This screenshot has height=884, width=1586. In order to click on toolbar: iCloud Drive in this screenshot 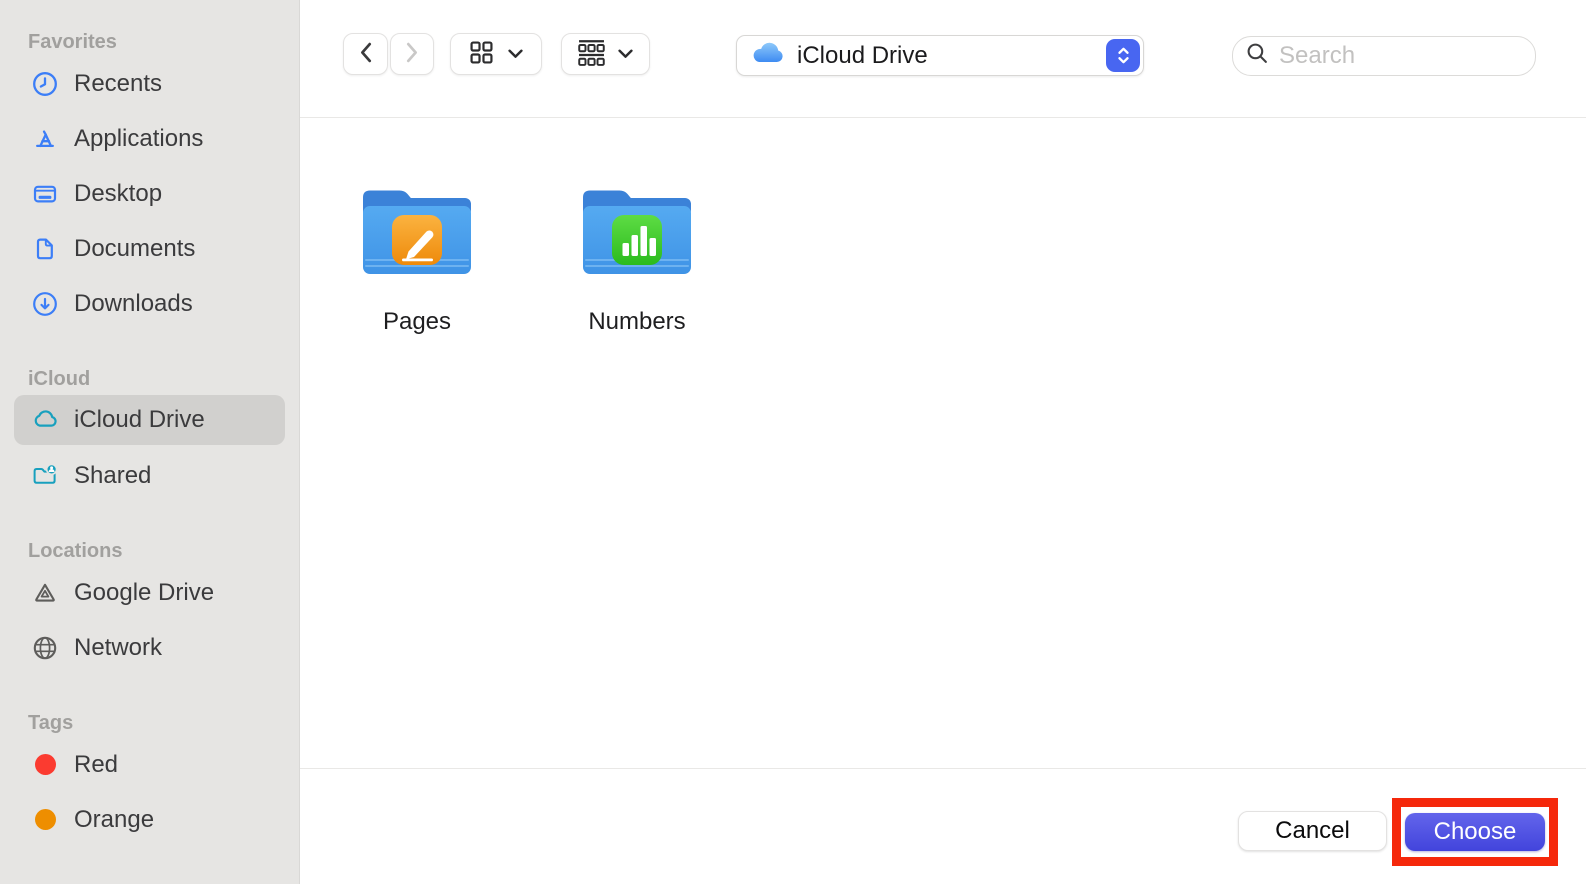, I will do `click(943, 59)`.